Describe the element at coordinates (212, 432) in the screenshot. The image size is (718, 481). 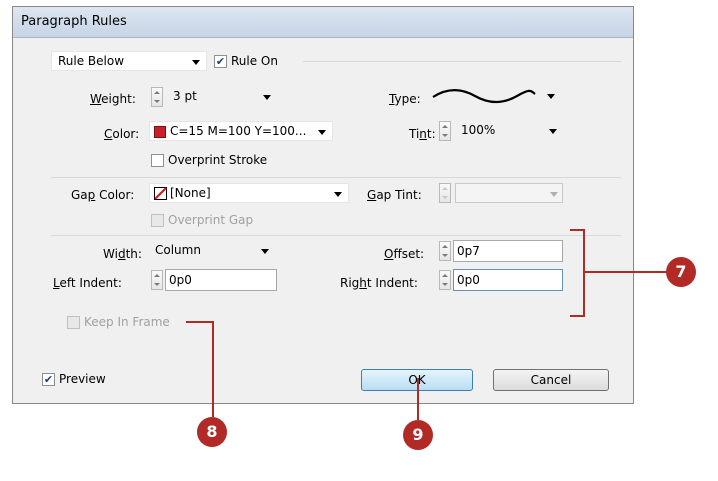
I see `callout-badge-8: 8` at that location.